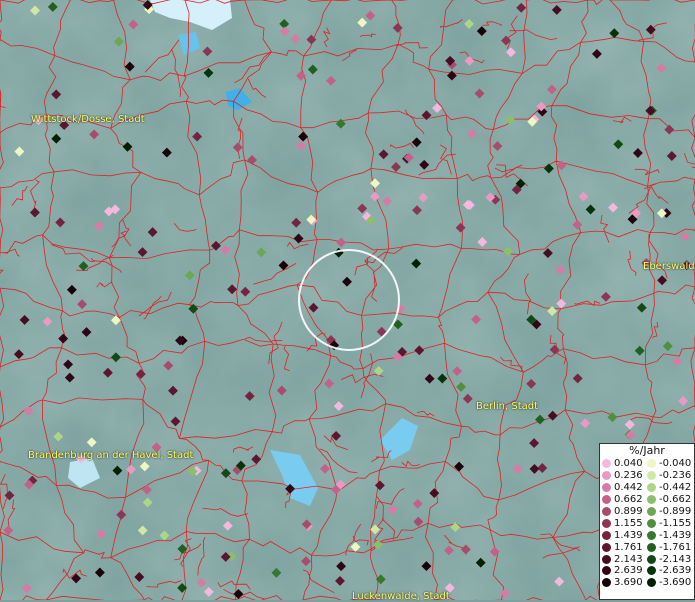 The width and height of the screenshot is (695, 602). I want to click on legend-entry-negative: -2.143, so click(669, 559).